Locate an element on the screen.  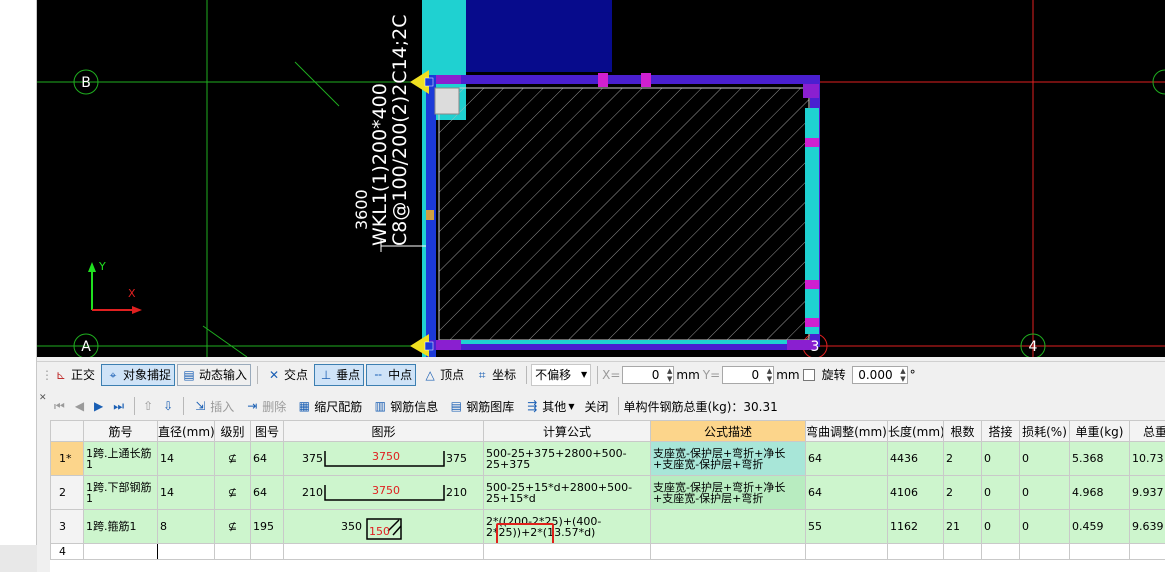
row-number: 3 is located at coordinates (67, 526).